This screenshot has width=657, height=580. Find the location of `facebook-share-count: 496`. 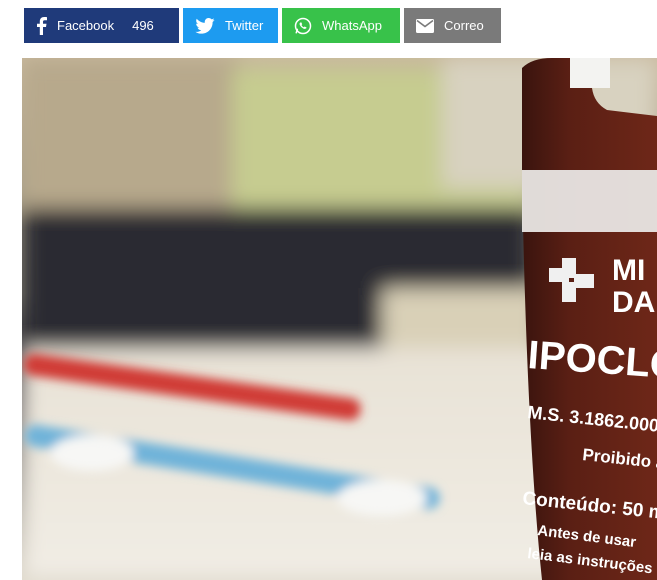

facebook-share-count: 496 is located at coordinates (143, 25).